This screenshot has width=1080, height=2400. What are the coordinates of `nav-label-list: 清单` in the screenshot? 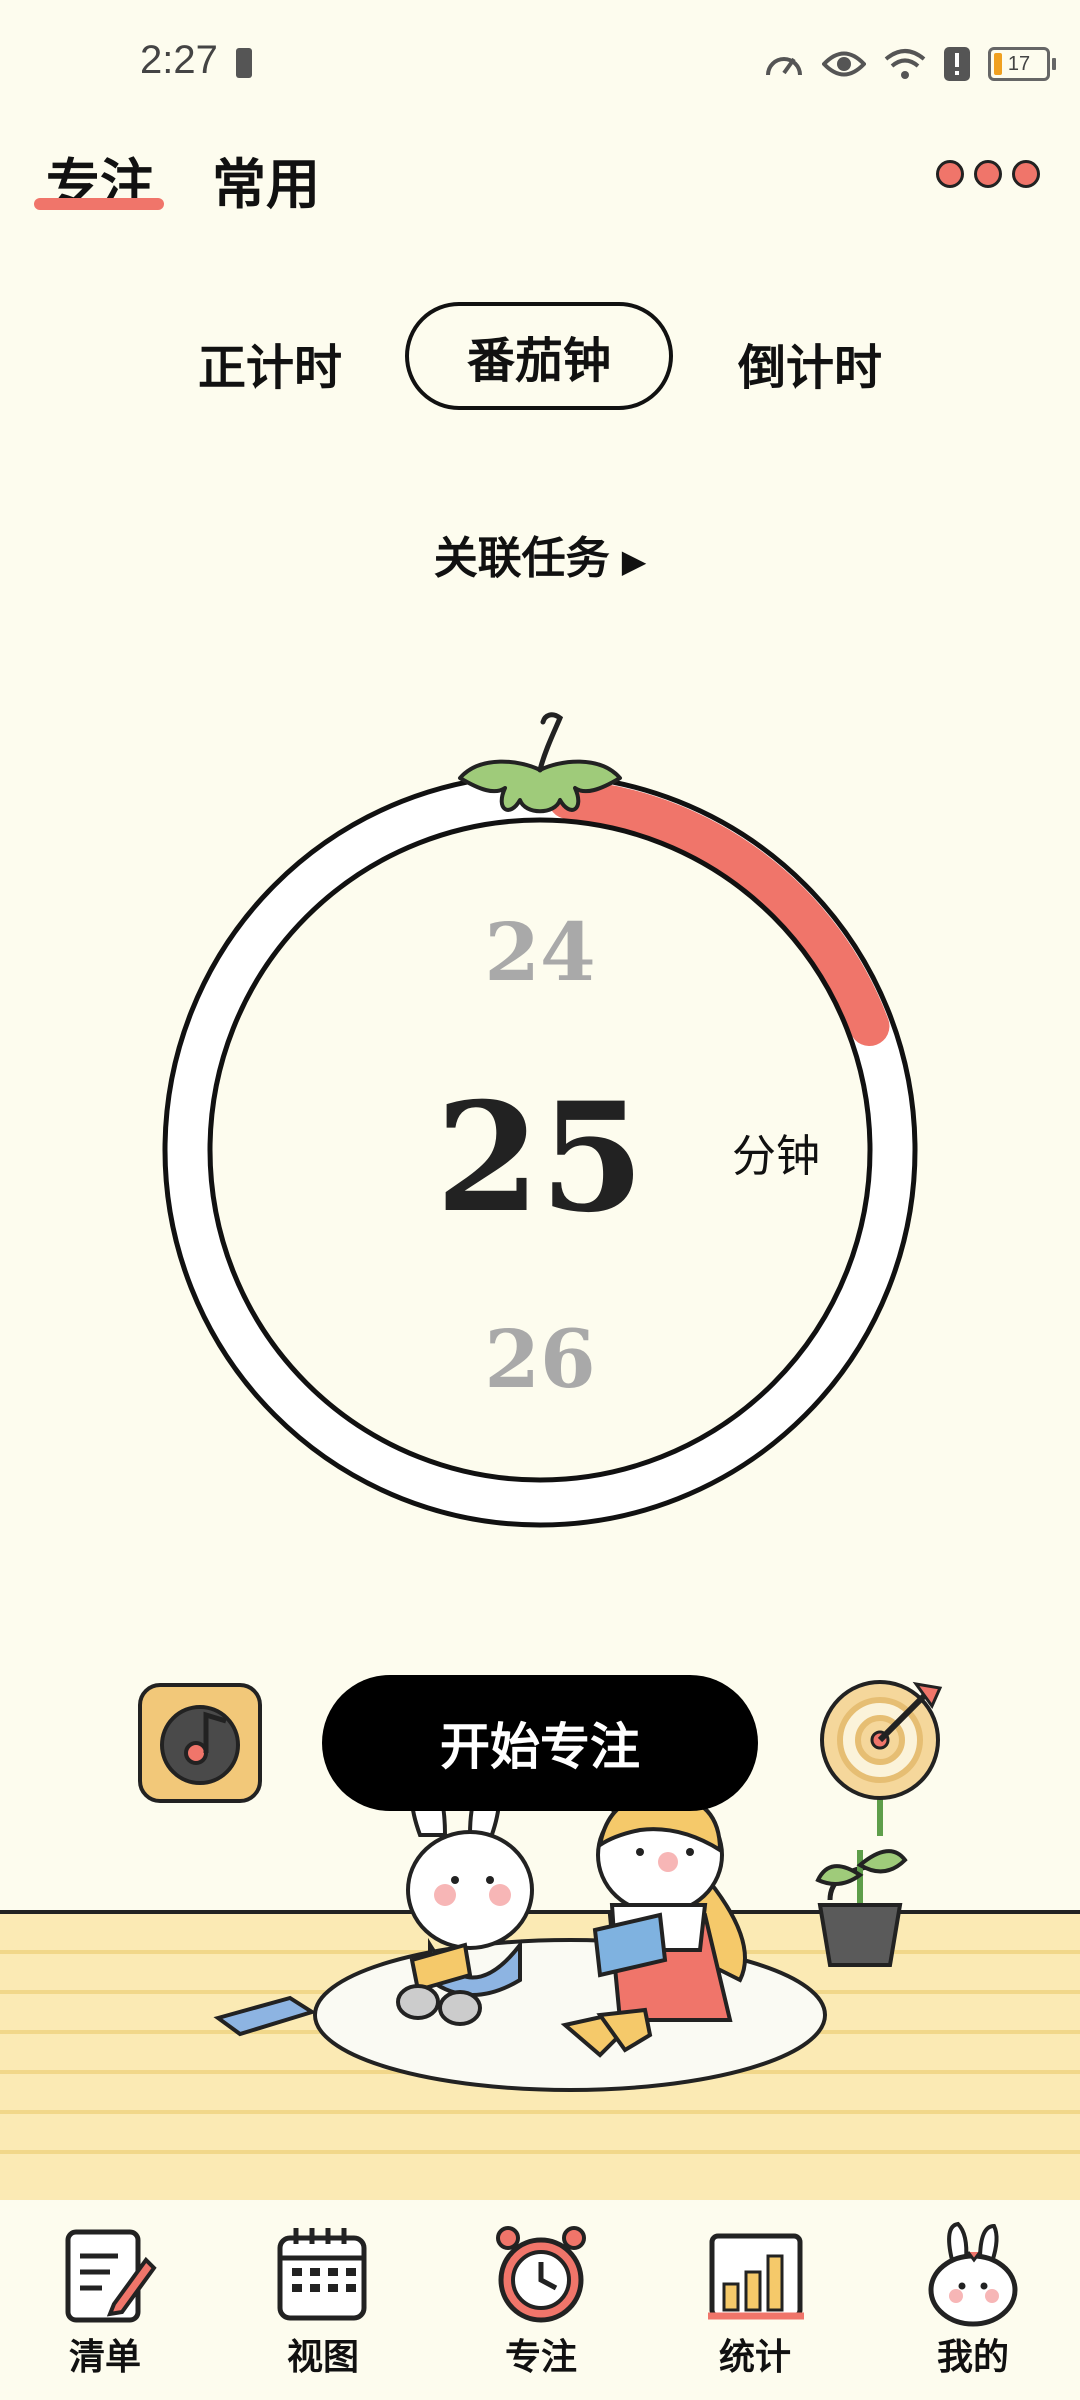 It's located at (104, 2357).